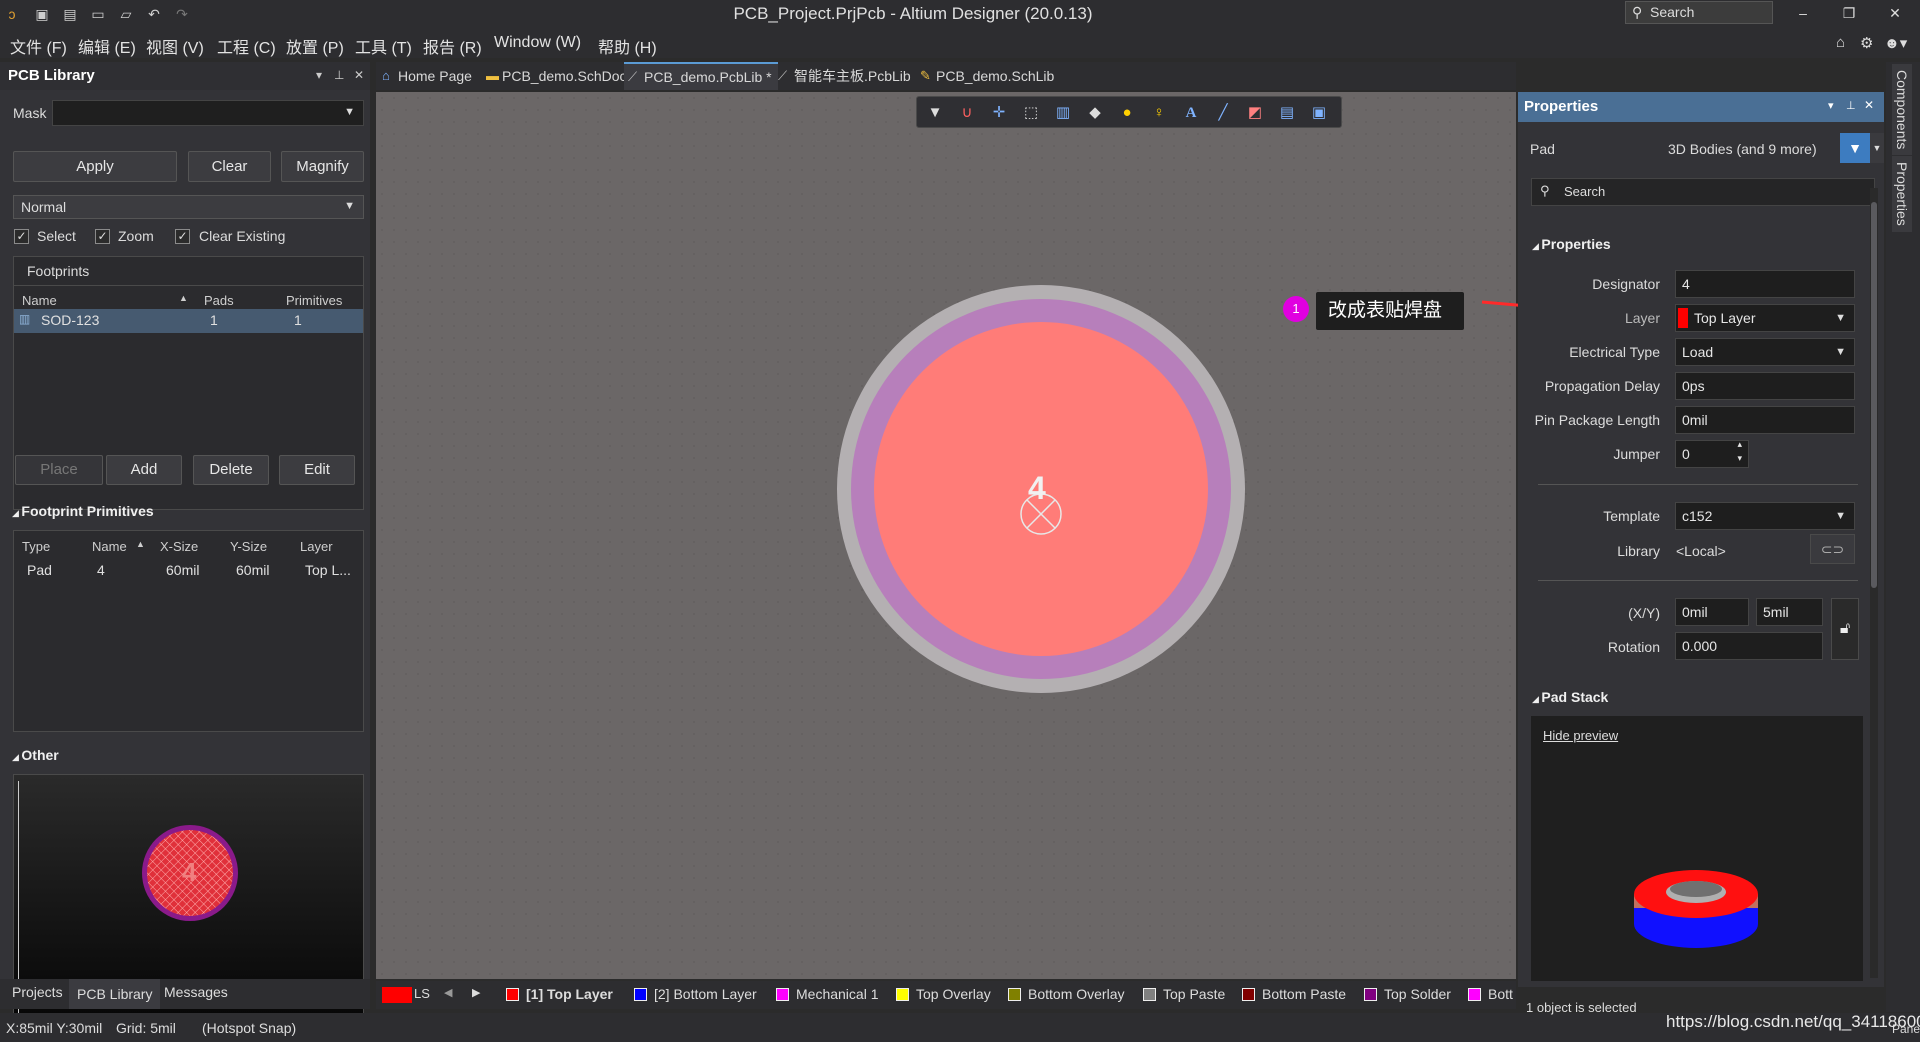 This screenshot has width=1920, height=1042. Describe the element at coordinates (476, 992) in the screenshot. I see `scroll-right-icon: ▶` at that location.